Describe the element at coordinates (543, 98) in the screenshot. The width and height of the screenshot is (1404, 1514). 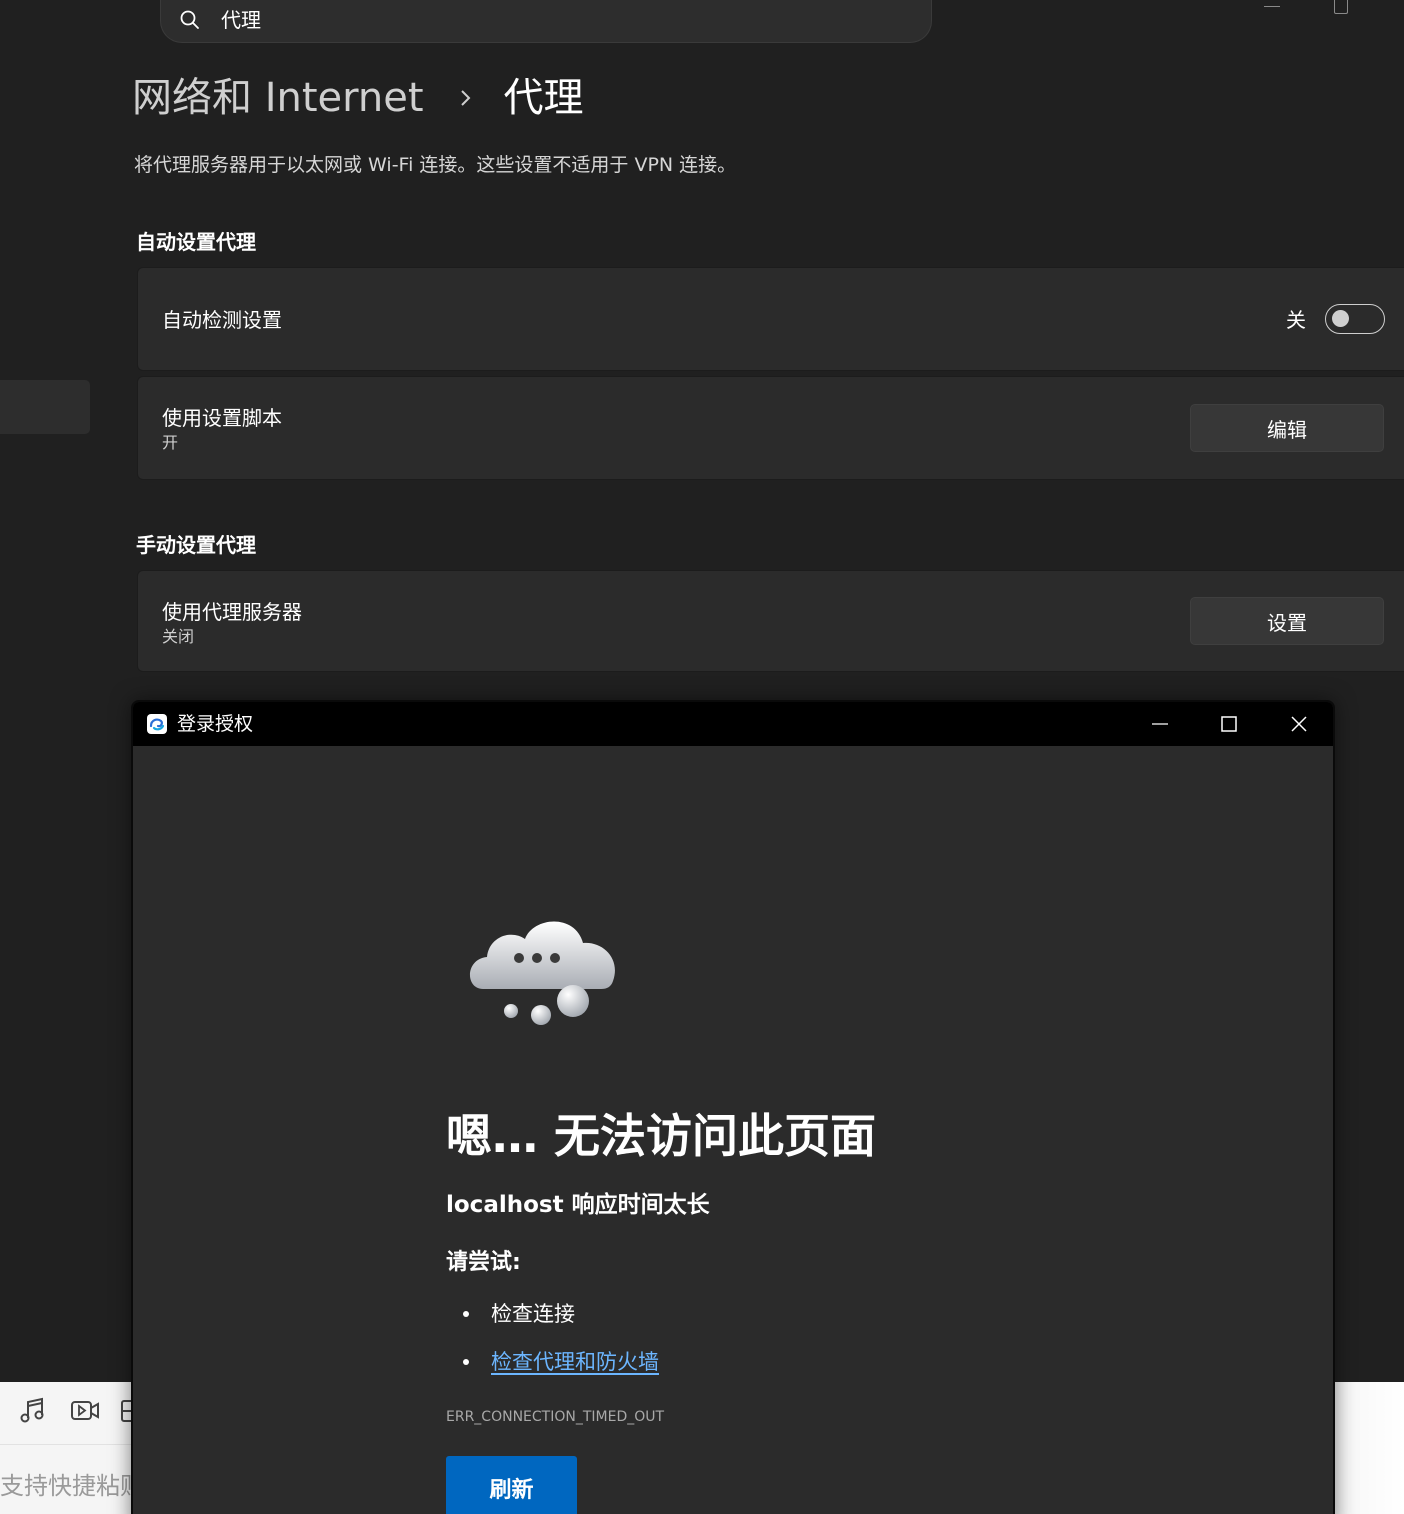
I see `page-title: 代理` at that location.